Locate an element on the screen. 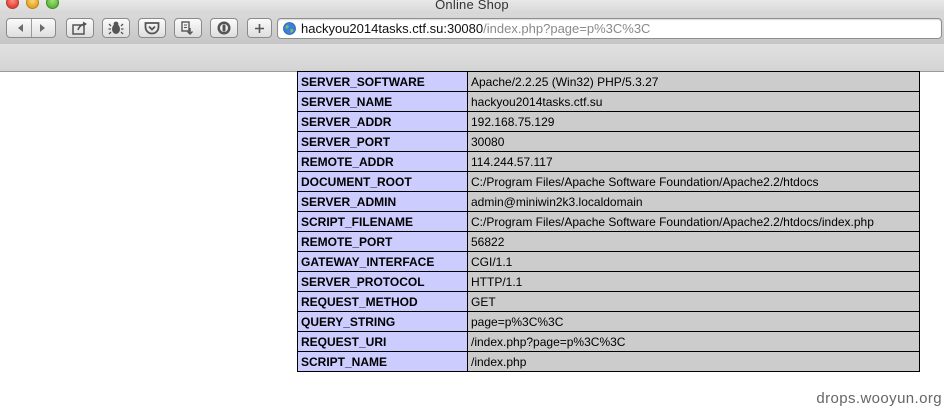 This screenshot has height=409, width=944. back-forward-group is located at coordinates (31, 28).